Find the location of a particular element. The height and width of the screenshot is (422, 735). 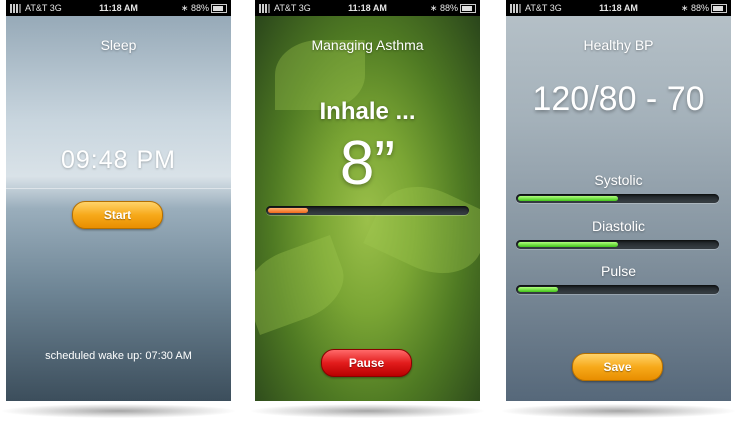

pause-button: Pause is located at coordinates (366, 363).